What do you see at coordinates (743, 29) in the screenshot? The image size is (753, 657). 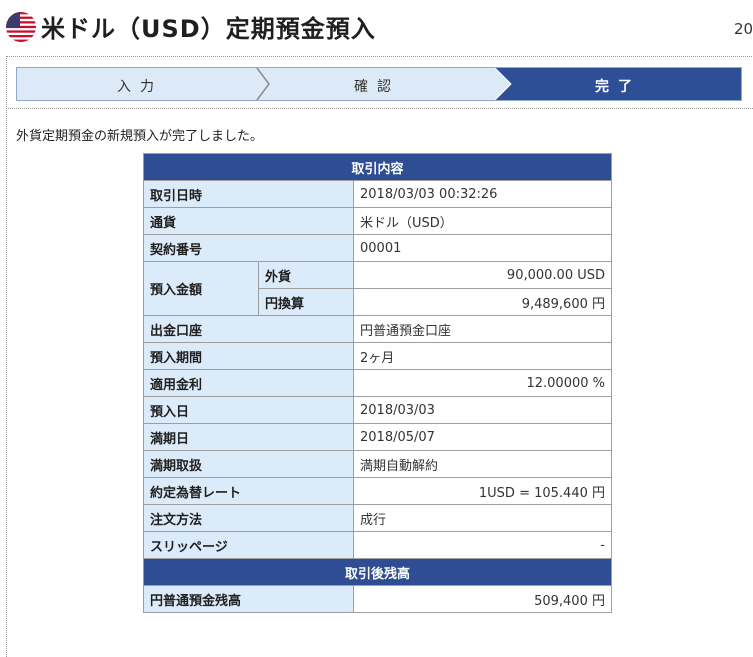 I see `header-right-text: 20` at bounding box center [743, 29].